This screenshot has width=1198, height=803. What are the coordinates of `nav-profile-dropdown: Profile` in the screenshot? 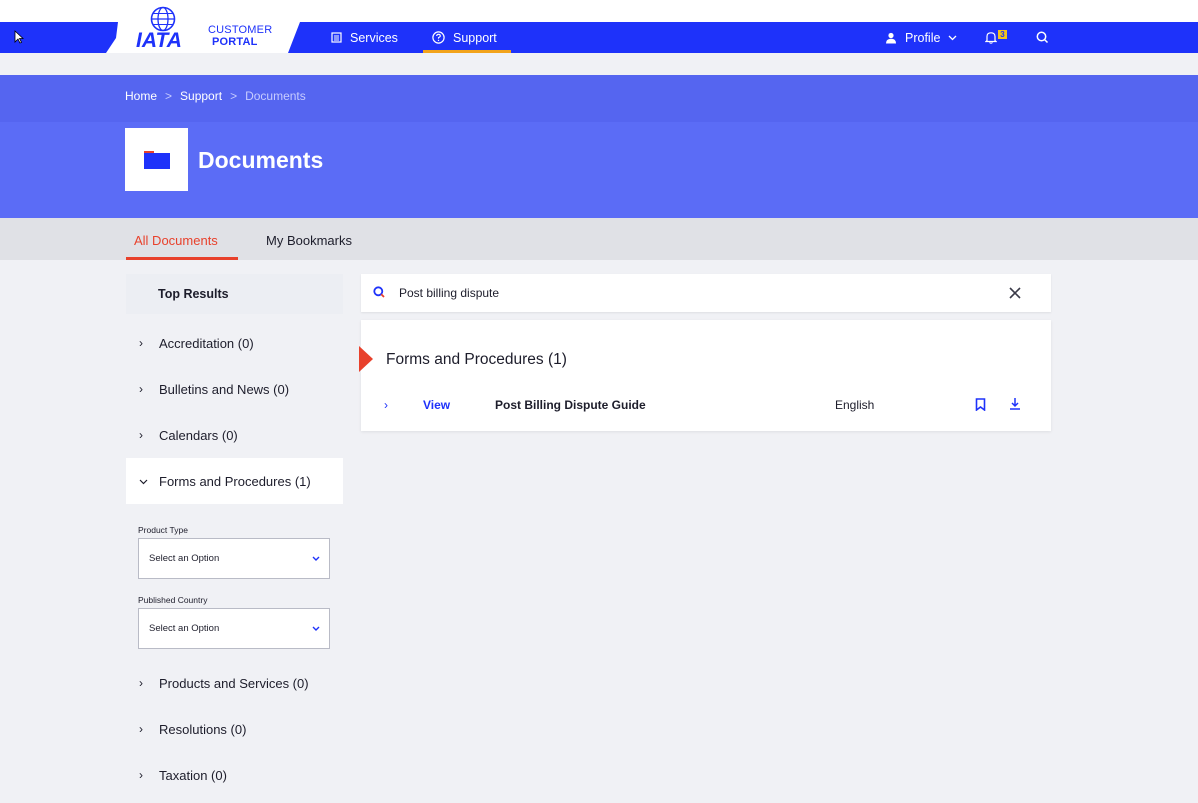 It's located at (921, 37).